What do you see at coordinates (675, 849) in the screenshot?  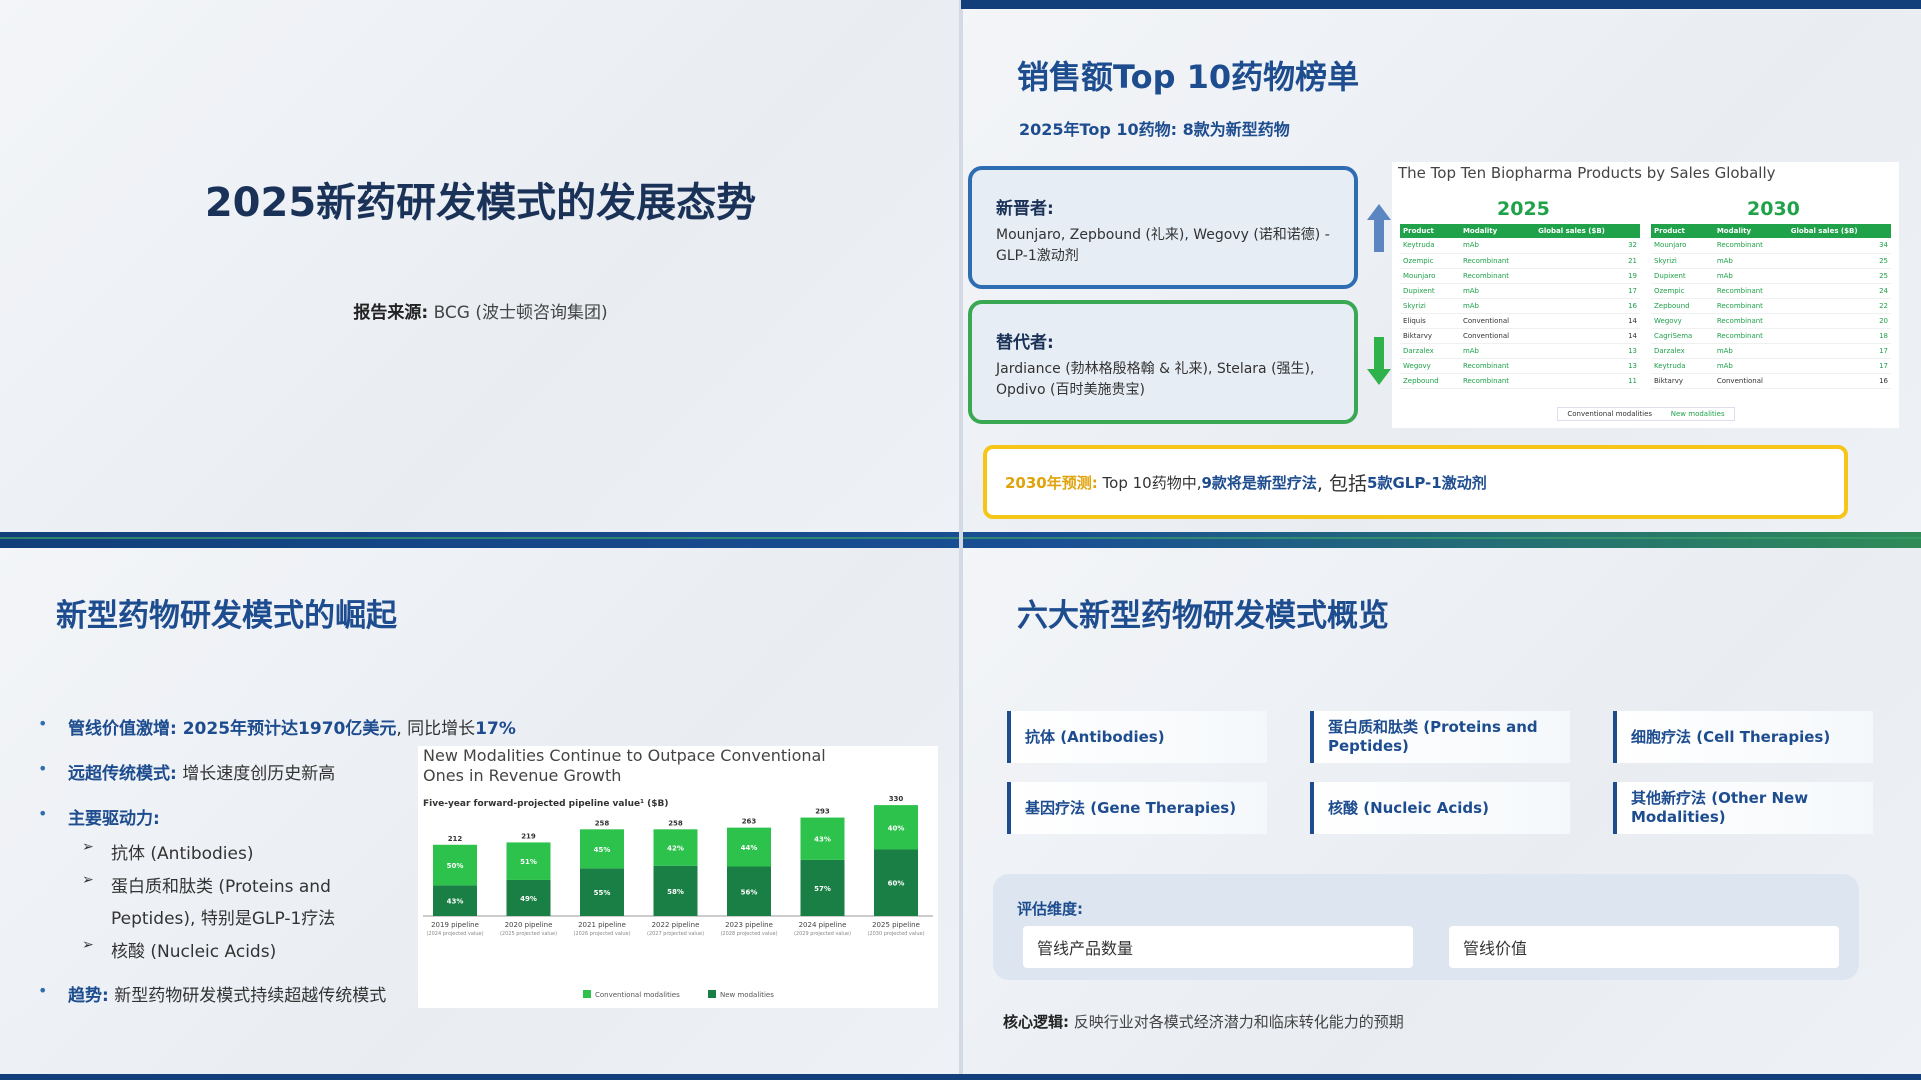 I see `data-label-conventional: 42%` at bounding box center [675, 849].